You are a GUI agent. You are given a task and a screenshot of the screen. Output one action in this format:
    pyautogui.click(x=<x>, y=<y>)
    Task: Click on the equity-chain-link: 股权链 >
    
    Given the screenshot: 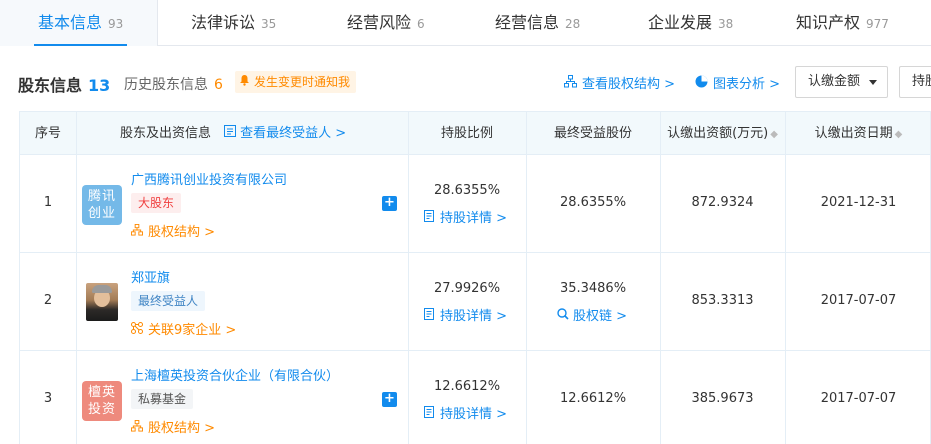 What is the action you would take?
    pyautogui.click(x=591, y=314)
    